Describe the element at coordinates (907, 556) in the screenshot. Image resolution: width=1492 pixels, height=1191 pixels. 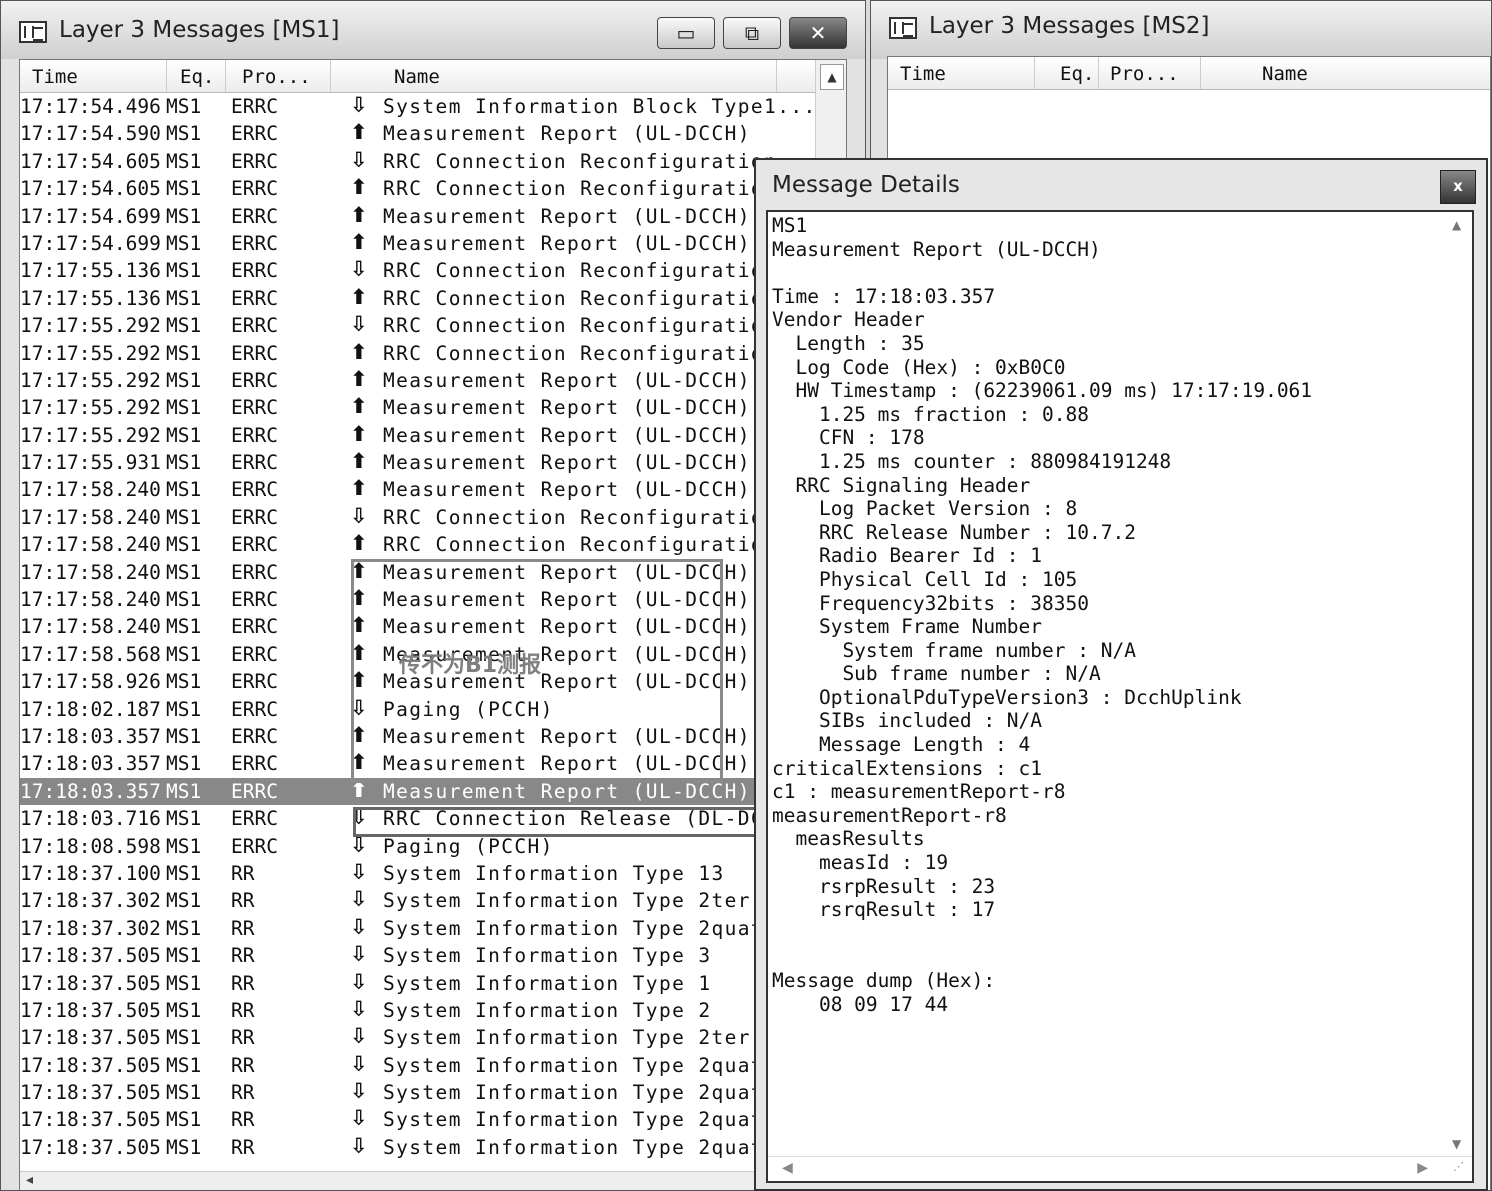
I see `detail-line: Radio Bearer Id : 1` at that location.